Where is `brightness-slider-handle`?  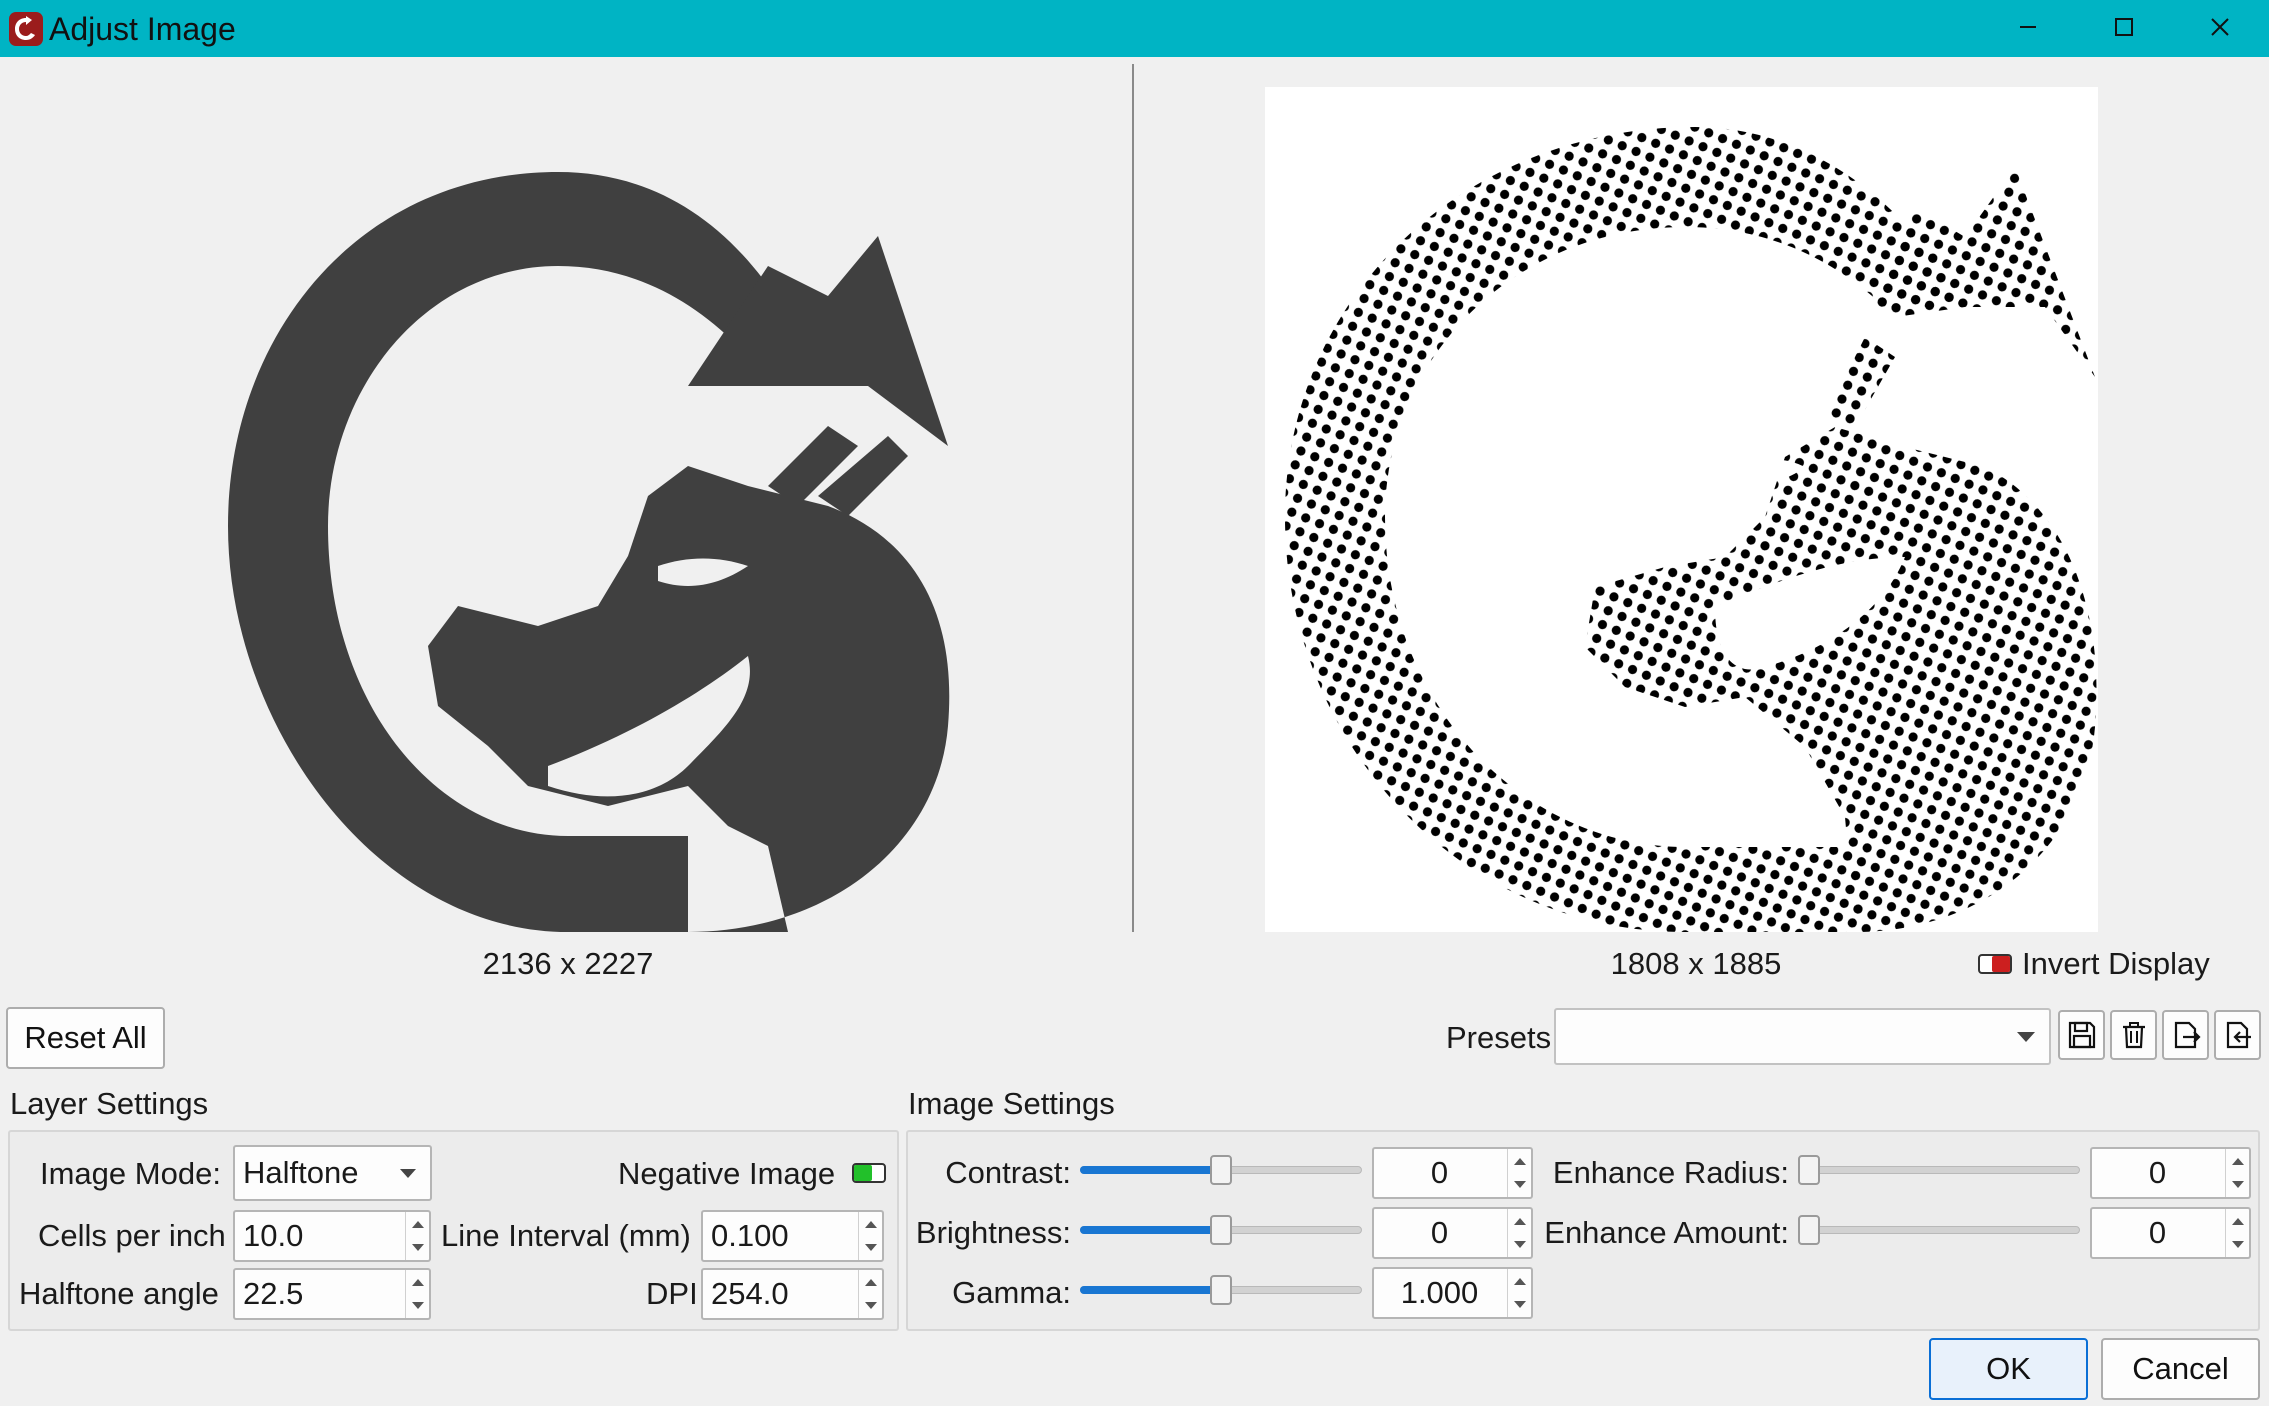 brightness-slider-handle is located at coordinates (1221, 1230).